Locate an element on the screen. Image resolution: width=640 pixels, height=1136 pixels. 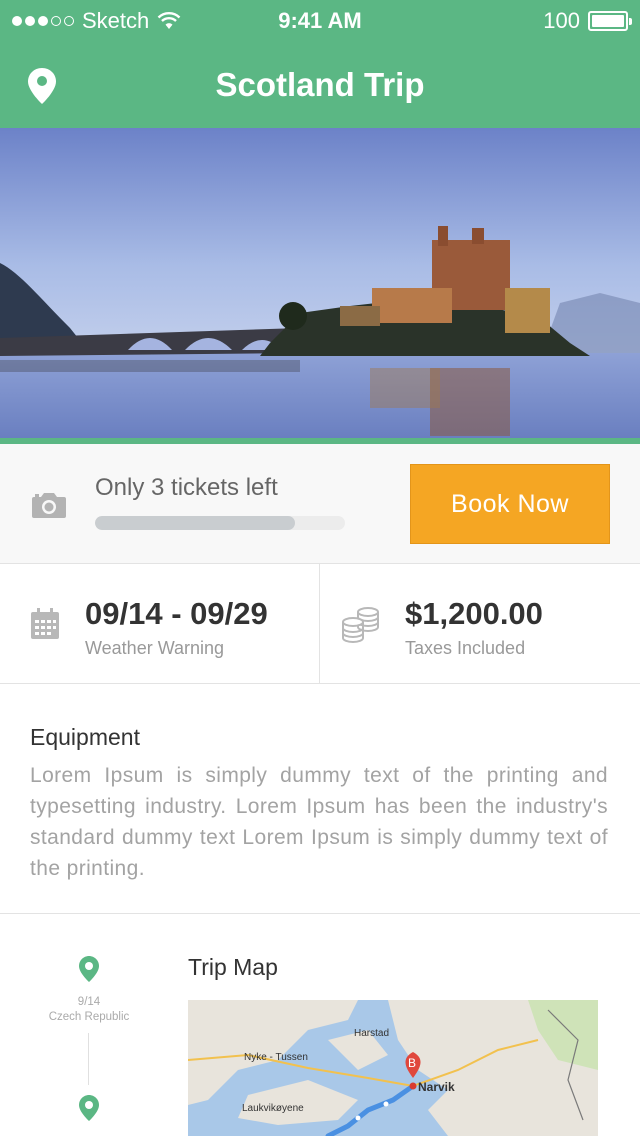
map-marker-b: B is located at coordinates (412, 1063).